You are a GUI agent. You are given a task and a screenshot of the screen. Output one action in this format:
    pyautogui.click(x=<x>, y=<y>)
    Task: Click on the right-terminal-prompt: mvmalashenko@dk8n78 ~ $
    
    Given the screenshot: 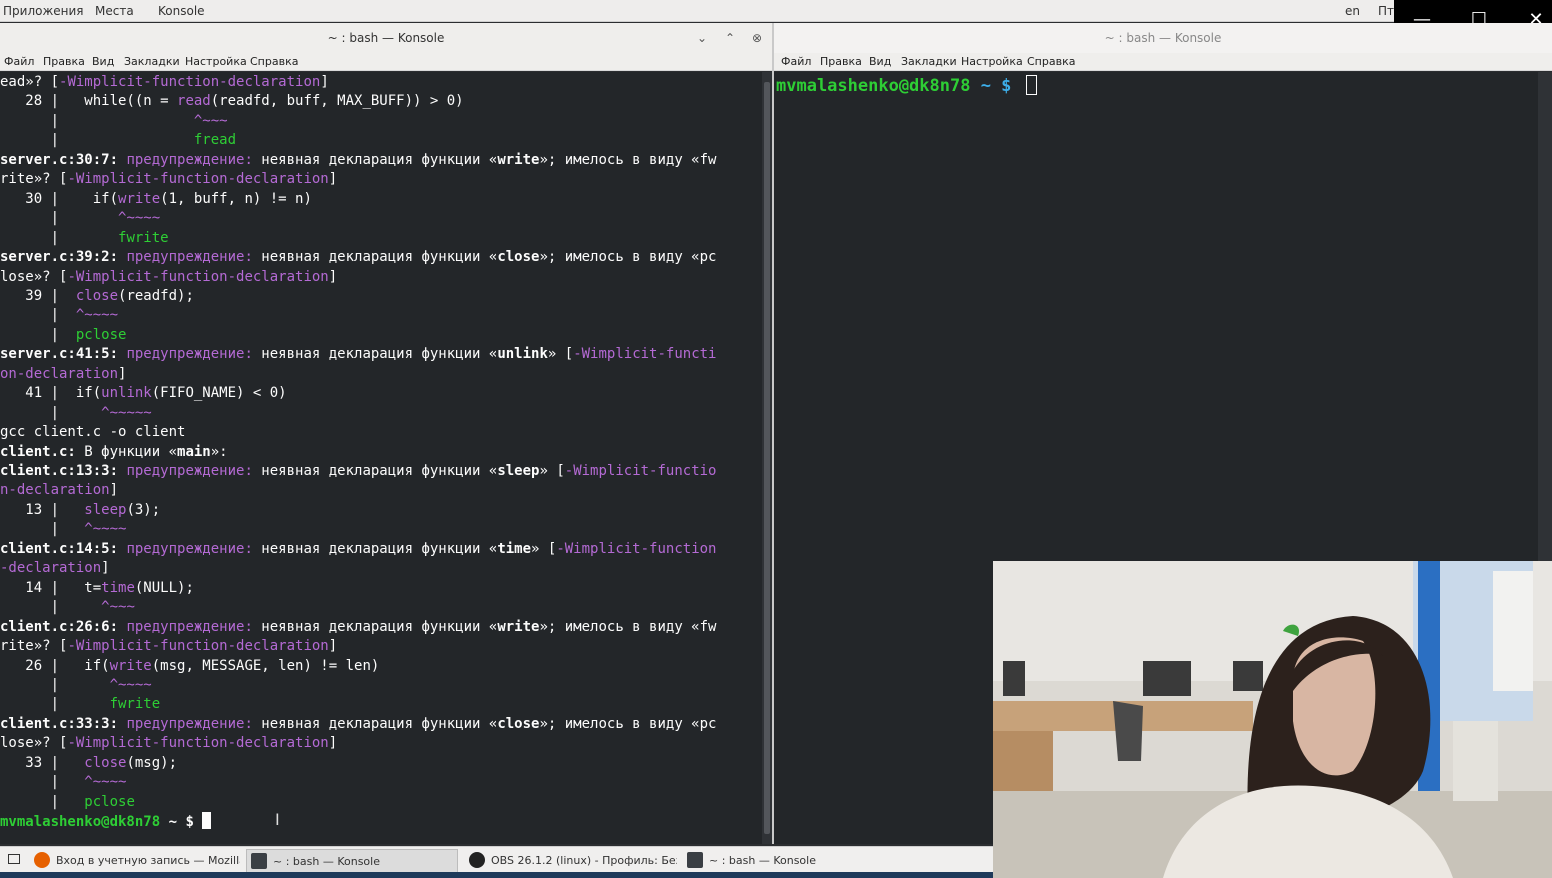 What is the action you would take?
    pyautogui.click(x=906, y=86)
    